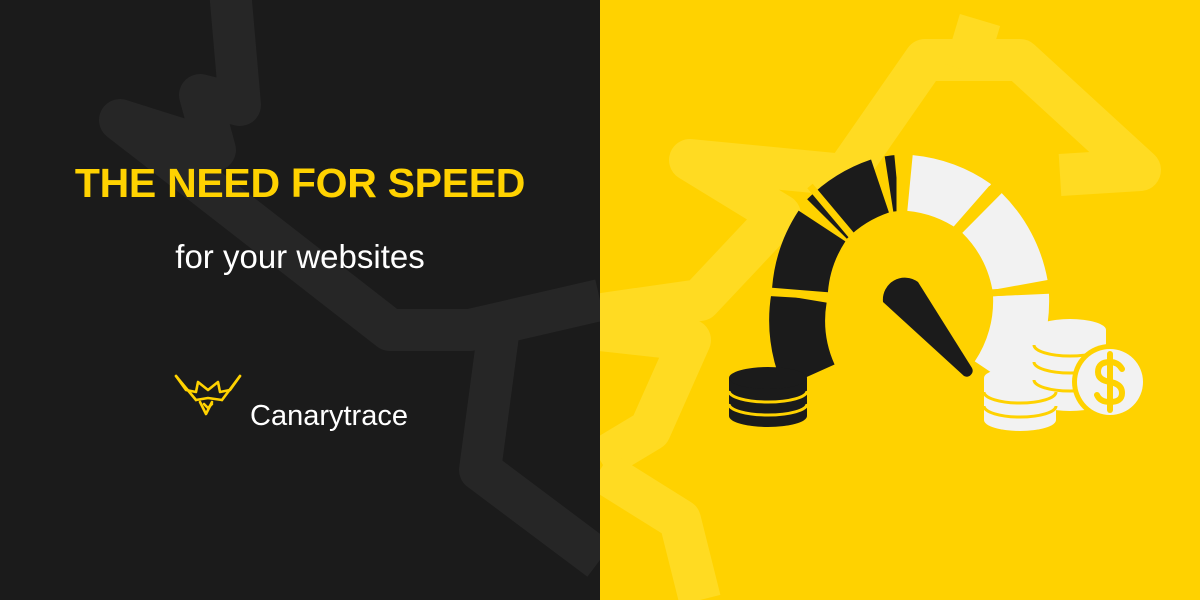 Image resolution: width=1200 pixels, height=600 pixels. I want to click on brand-lockup: Canarytrace, so click(312, 407).